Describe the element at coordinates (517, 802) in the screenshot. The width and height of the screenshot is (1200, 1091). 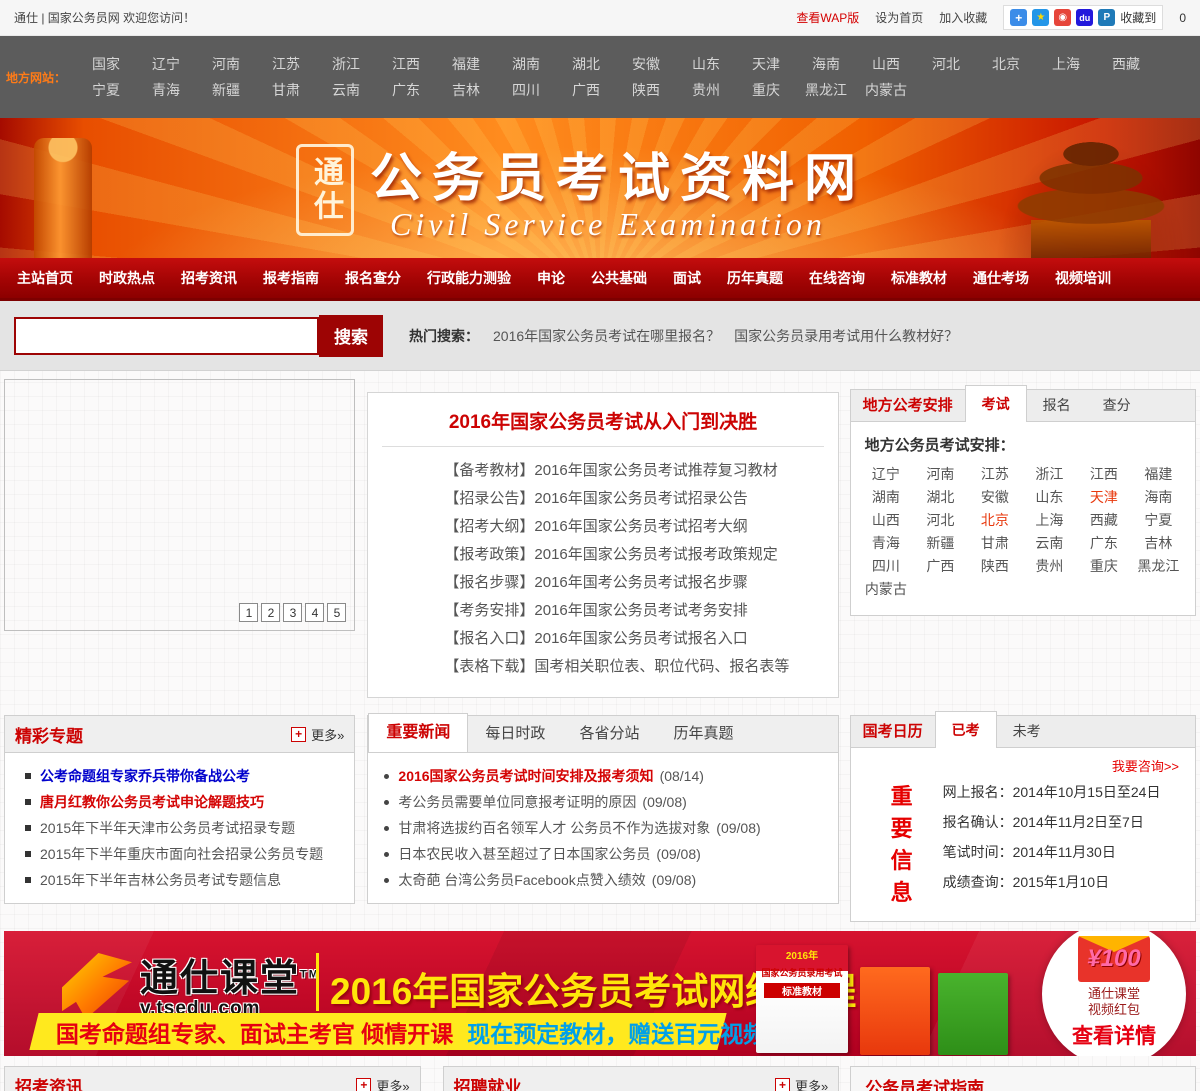
I see `news-link: 考公务员需要单位同意报考证明的原因` at that location.